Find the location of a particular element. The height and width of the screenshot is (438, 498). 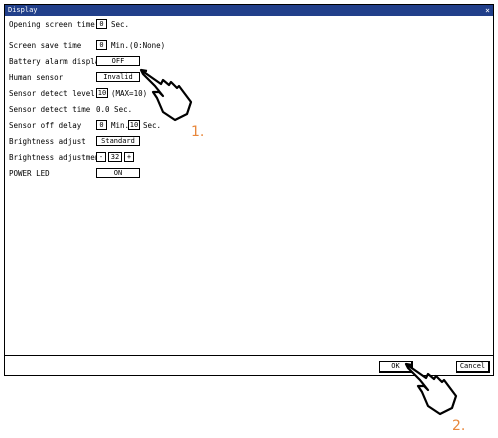

screen-save-time-unit: Min.(0:None) is located at coordinates (138, 45).